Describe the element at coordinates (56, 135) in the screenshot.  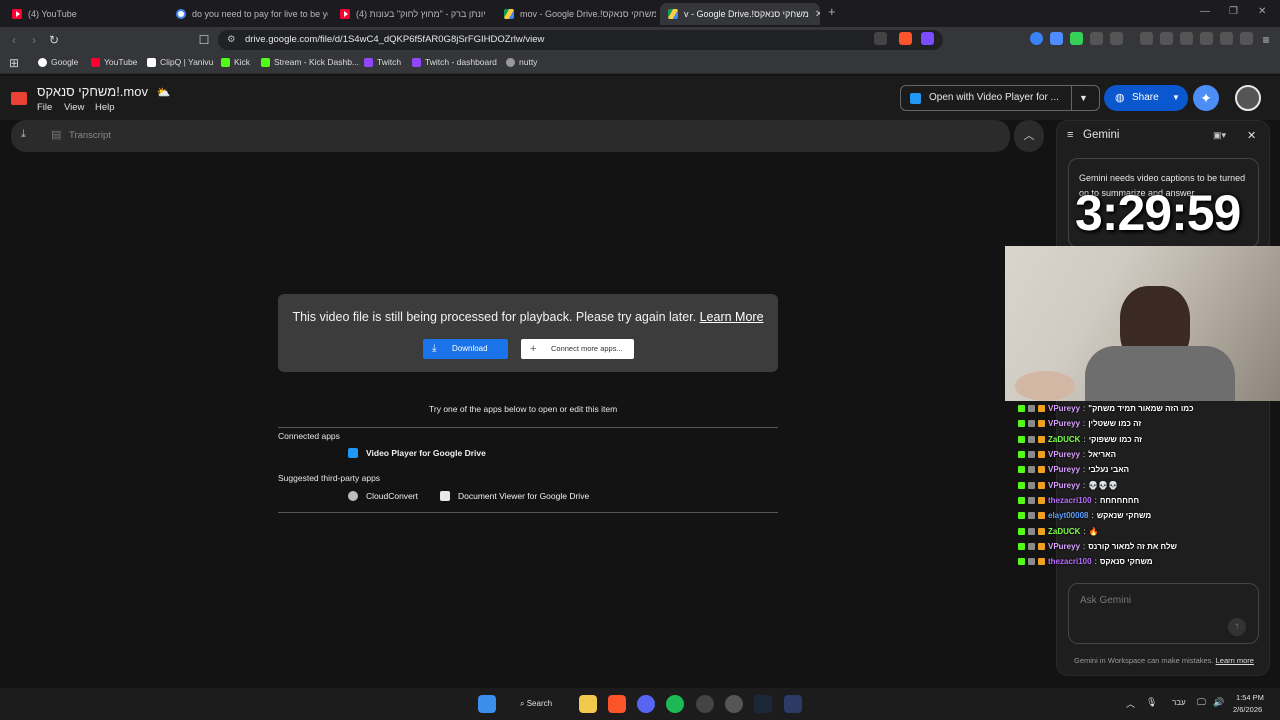
I see `transcript-icon: ▤` at that location.